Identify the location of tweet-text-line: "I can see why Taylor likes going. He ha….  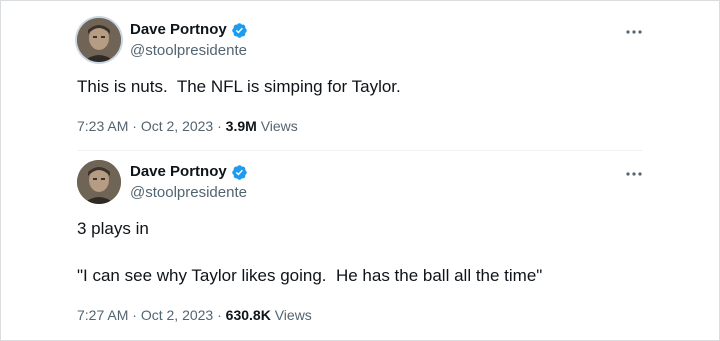
(310, 275).